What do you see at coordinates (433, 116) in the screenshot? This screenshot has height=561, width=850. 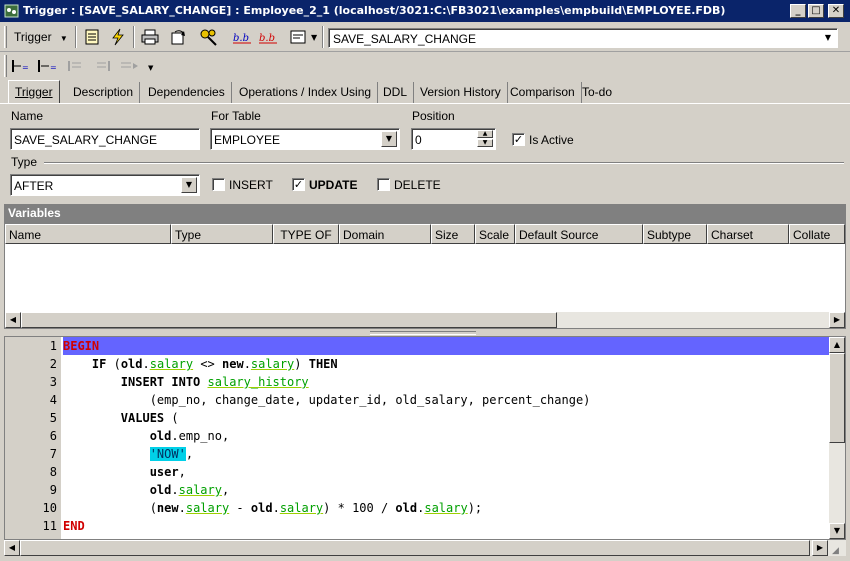 I see `position-label: Position` at bounding box center [433, 116].